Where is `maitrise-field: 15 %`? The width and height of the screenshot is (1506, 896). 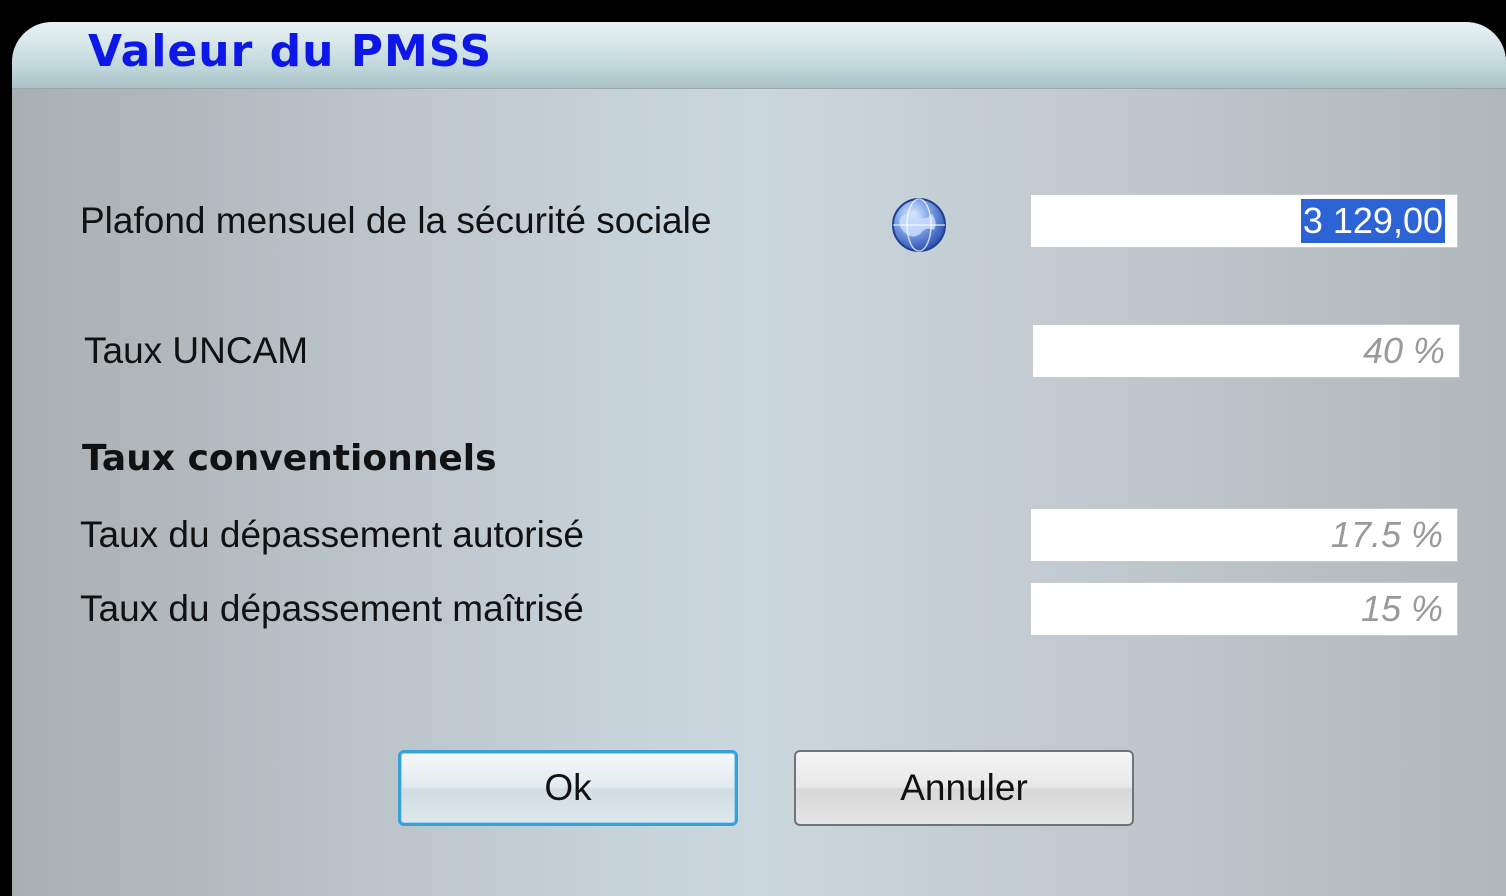
maitrise-field: 15 % is located at coordinates (1244, 609).